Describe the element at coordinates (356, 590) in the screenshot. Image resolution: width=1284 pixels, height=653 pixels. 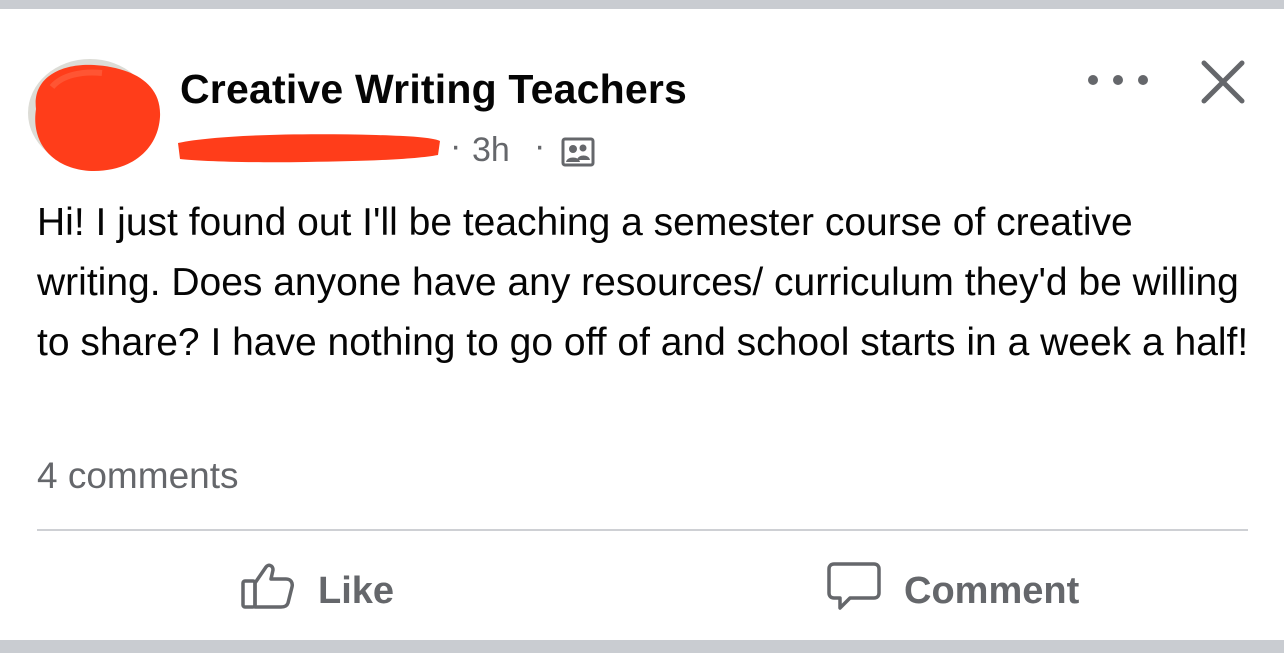
I see `like-label: Like` at that location.